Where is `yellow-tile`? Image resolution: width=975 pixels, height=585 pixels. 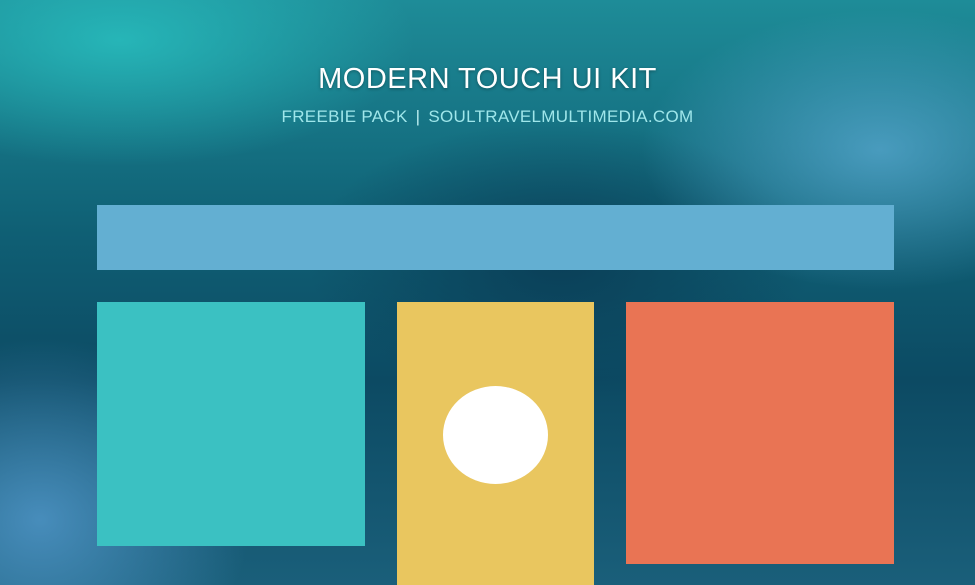 yellow-tile is located at coordinates (495, 443).